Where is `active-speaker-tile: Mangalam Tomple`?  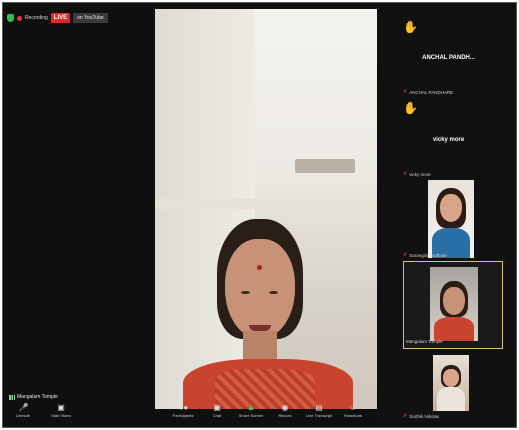
active-speaker-tile: Mangalam Tomple is located at coordinates (453, 305).